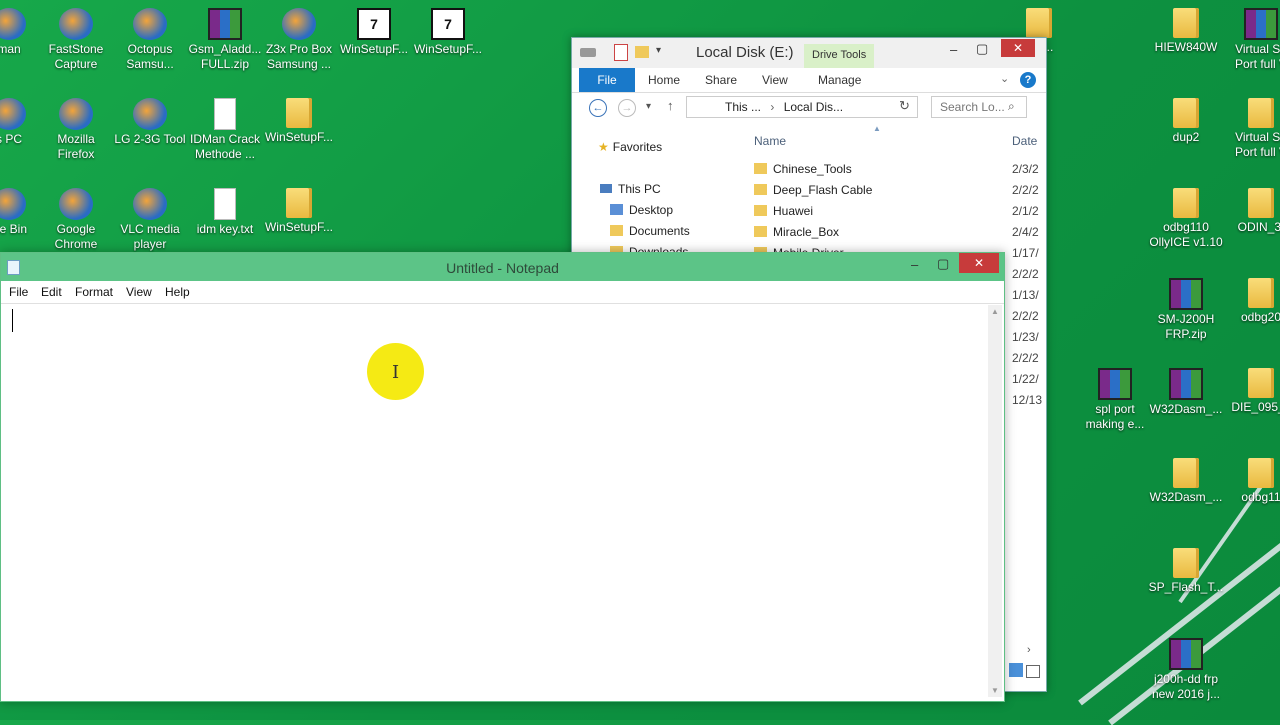  What do you see at coordinates (225, 40) in the screenshot?
I see `desktop-icon: Gsm_Aladd... FULL.zip` at bounding box center [225, 40].